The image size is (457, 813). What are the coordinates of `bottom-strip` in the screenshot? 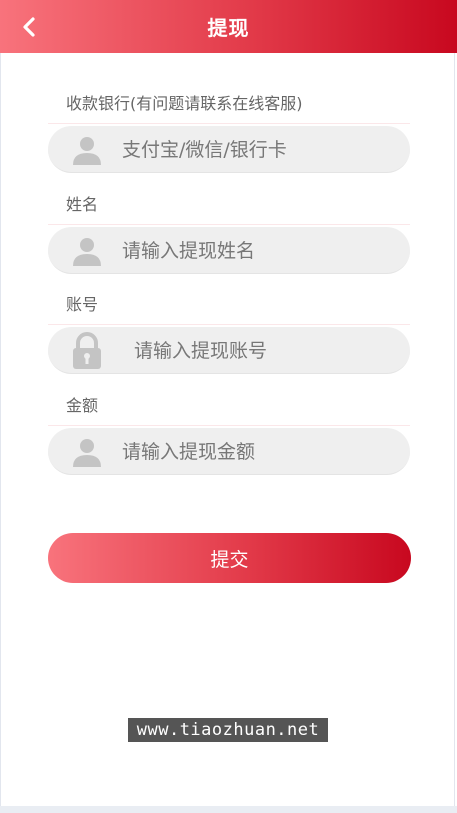 It's located at (228, 809).